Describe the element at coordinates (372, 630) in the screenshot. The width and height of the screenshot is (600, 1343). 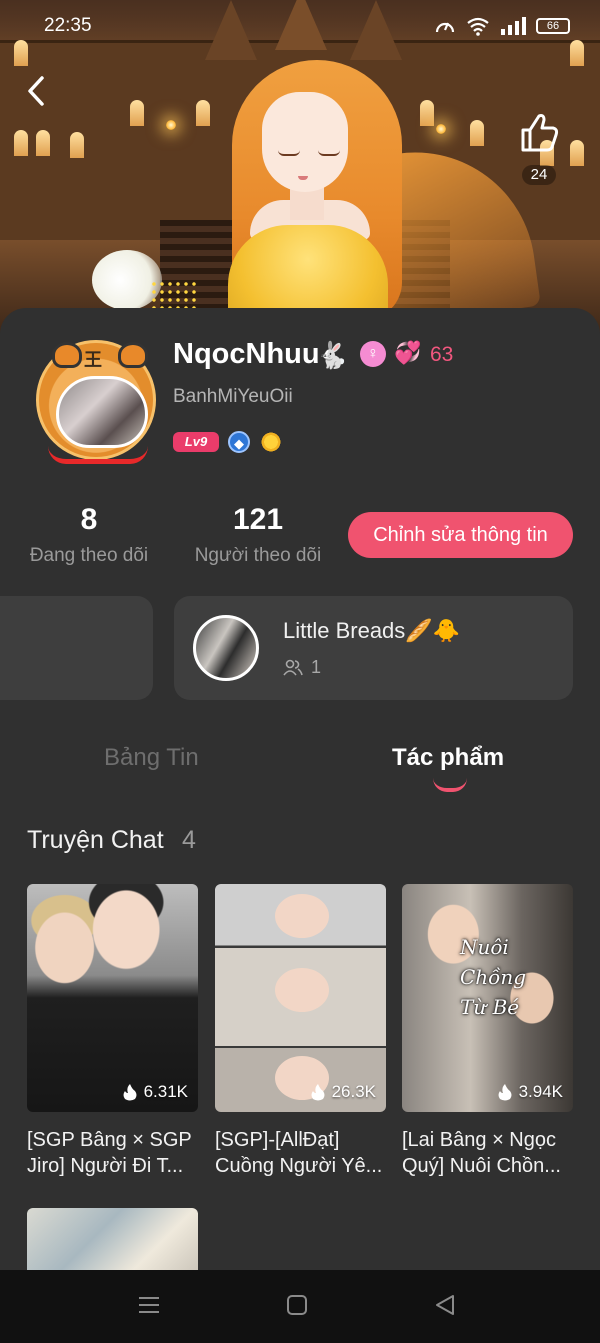
I see `group-name: Little Breads🥖🐥` at that location.